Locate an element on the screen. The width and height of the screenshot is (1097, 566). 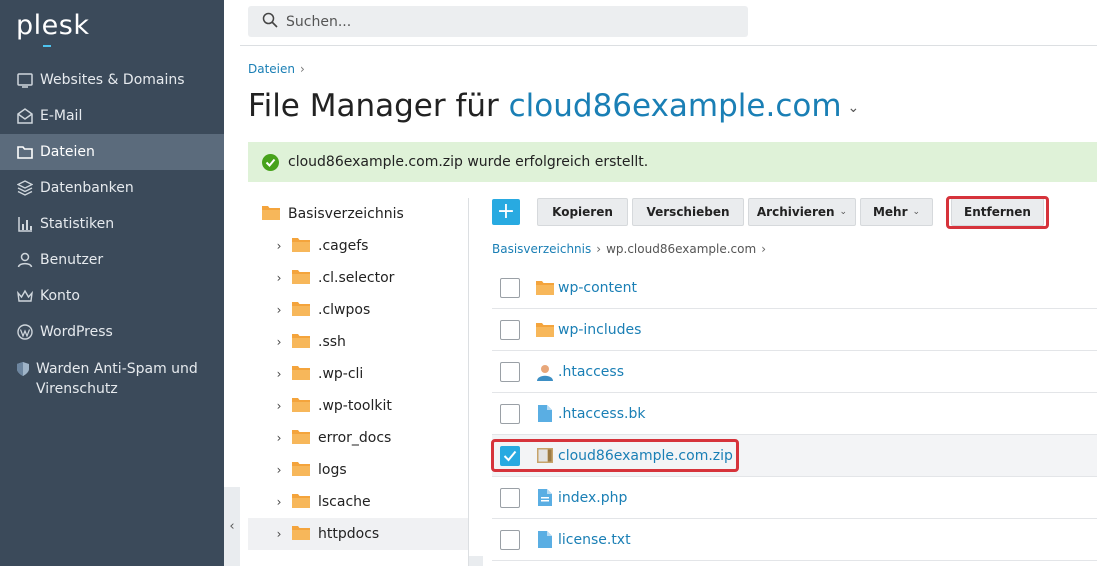
sidebar-item-warden: Warden Anti-Spam und Virenschutz is located at coordinates (112, 378).